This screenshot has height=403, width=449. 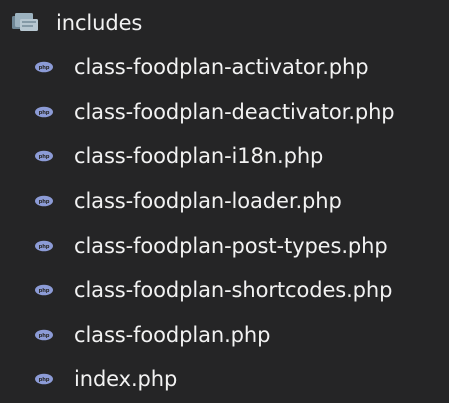 I want to click on file-label: class-foodplan-i18n.php, so click(x=199, y=156).